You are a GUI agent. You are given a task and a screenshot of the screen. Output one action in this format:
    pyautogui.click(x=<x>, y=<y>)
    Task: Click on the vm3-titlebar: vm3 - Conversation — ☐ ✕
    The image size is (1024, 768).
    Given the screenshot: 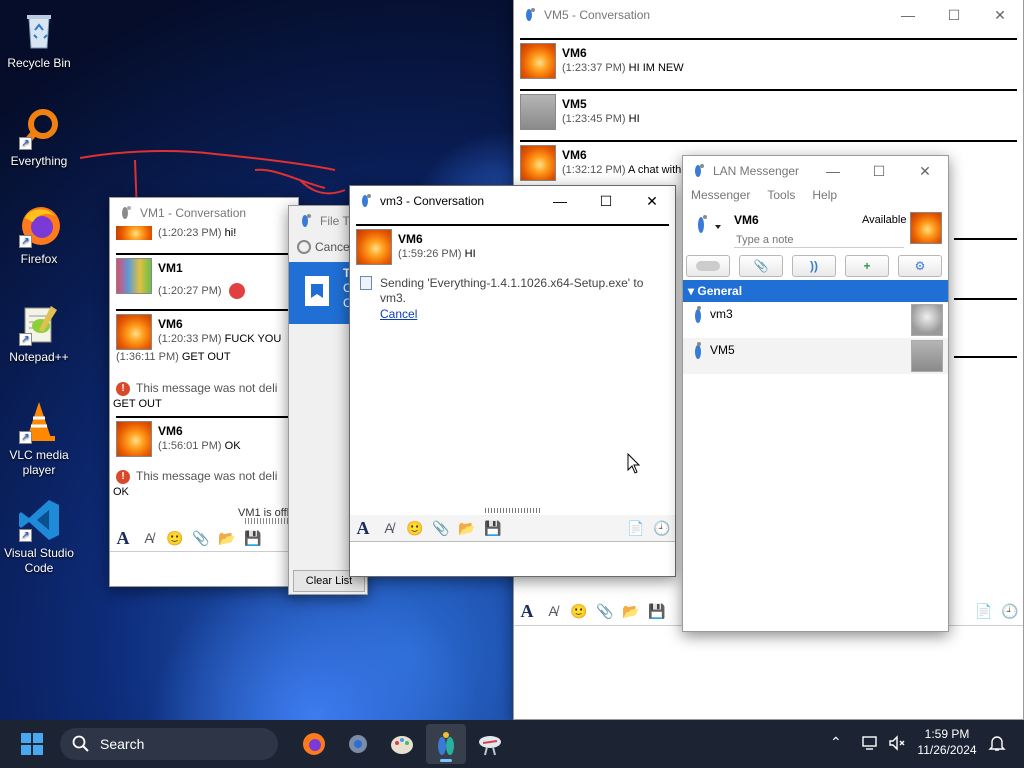 What is the action you would take?
    pyautogui.click(x=512, y=201)
    